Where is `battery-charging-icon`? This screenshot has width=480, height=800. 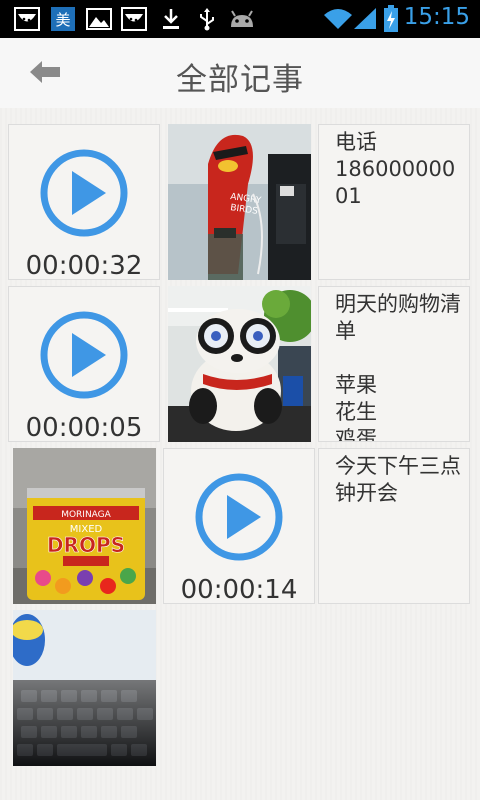
battery-charging-icon is located at coordinates (391, 18).